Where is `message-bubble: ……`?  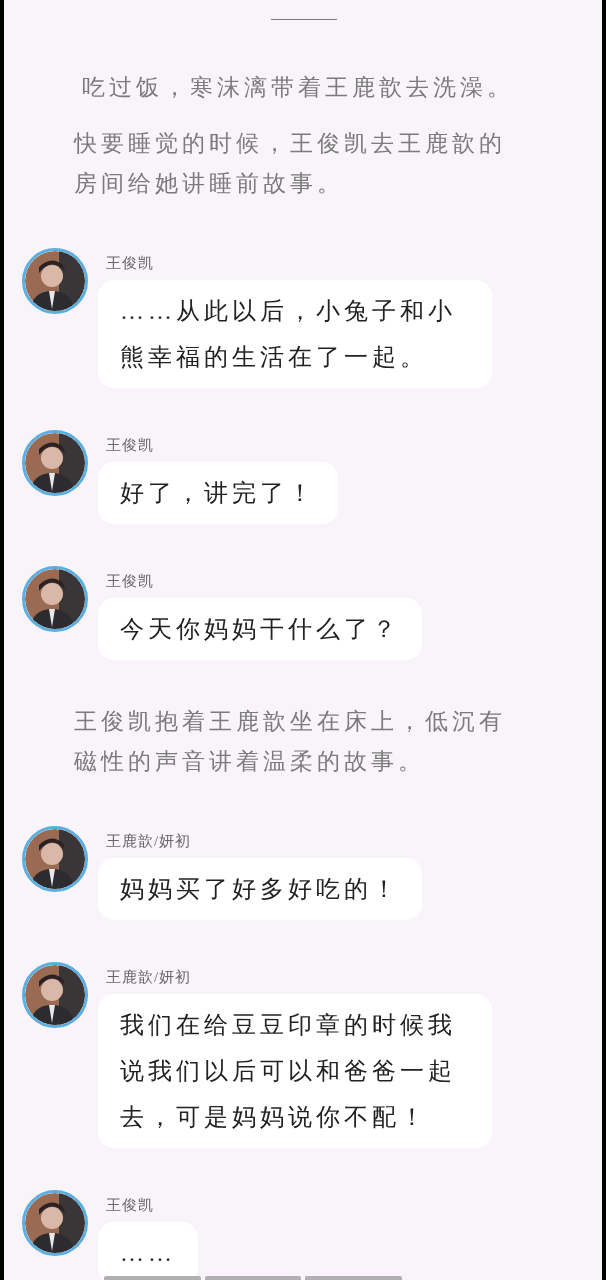 message-bubble: …… is located at coordinates (148, 1251).